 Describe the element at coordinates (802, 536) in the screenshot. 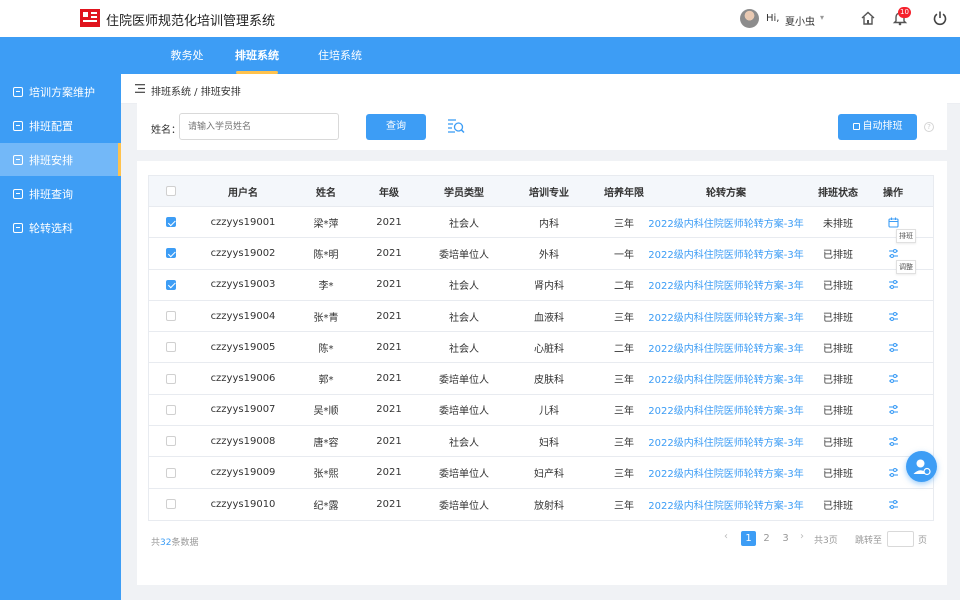

I see `next-page-icon: ›` at that location.